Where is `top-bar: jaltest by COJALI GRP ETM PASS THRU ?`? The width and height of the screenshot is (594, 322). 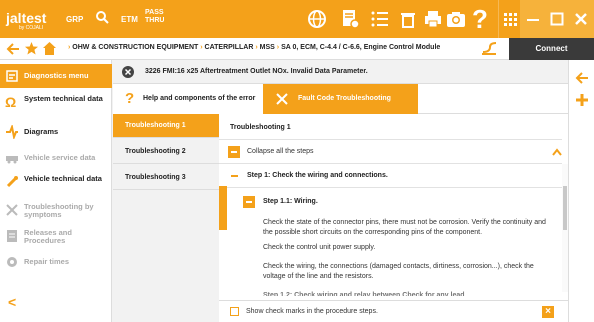
top-bar: jaltest by COJALI GRP ETM PASS THRU ? is located at coordinates (297, 19).